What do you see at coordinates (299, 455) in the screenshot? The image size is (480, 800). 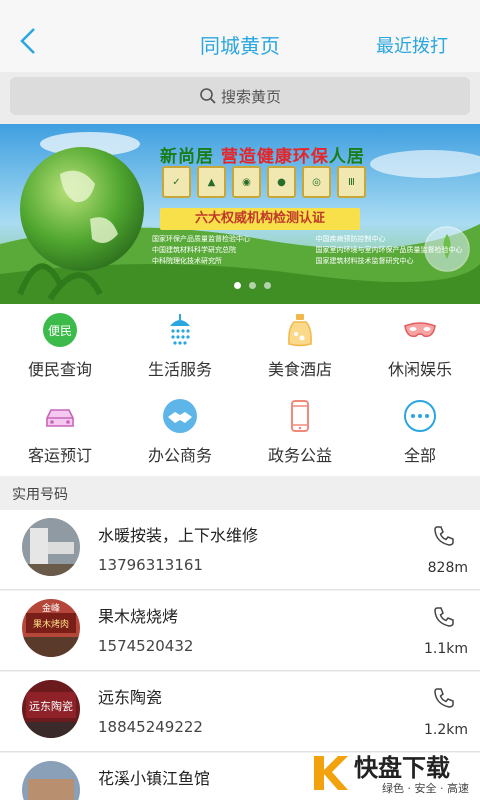 I see `category-label: 政务公益` at bounding box center [299, 455].